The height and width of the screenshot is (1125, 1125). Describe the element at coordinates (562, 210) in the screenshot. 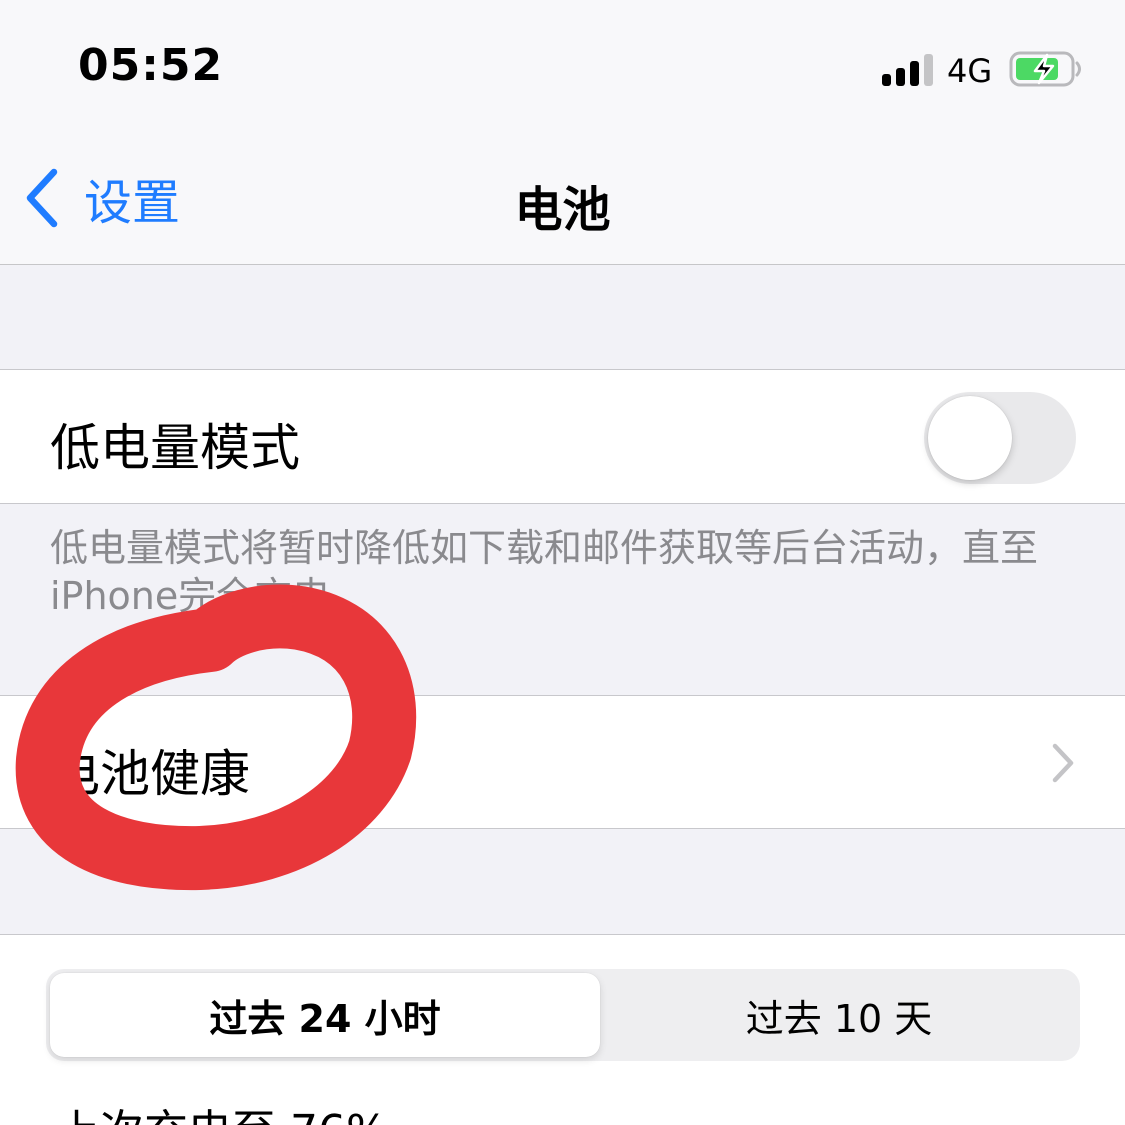

I see `page-title: 电池` at that location.